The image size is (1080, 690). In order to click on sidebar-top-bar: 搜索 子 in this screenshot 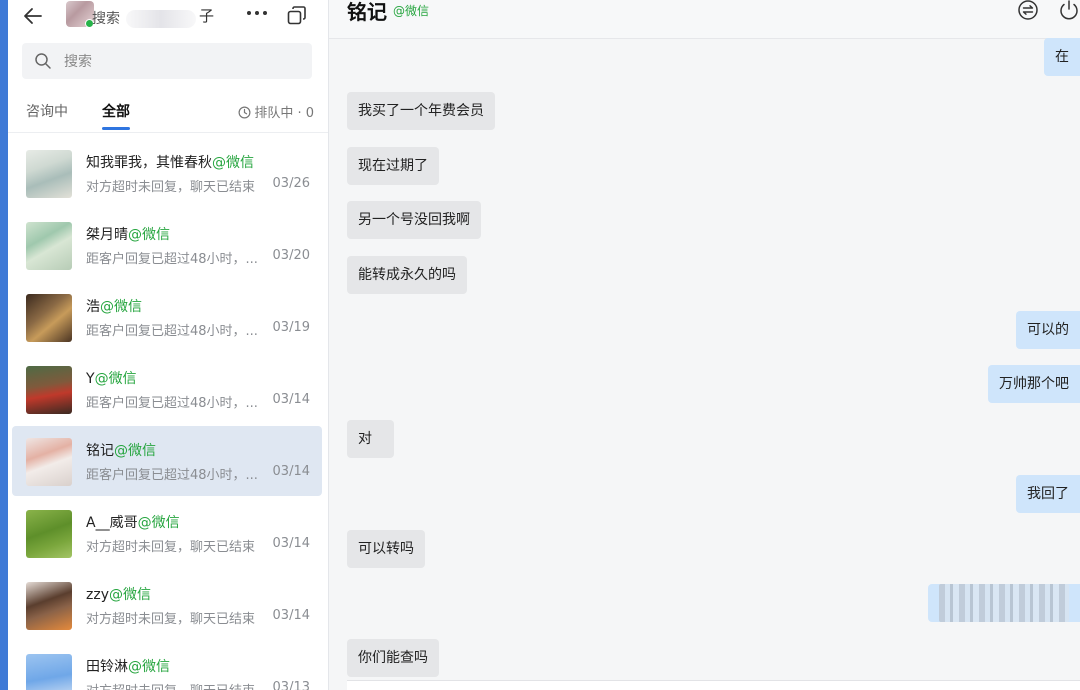, I will do `click(168, 20)`.